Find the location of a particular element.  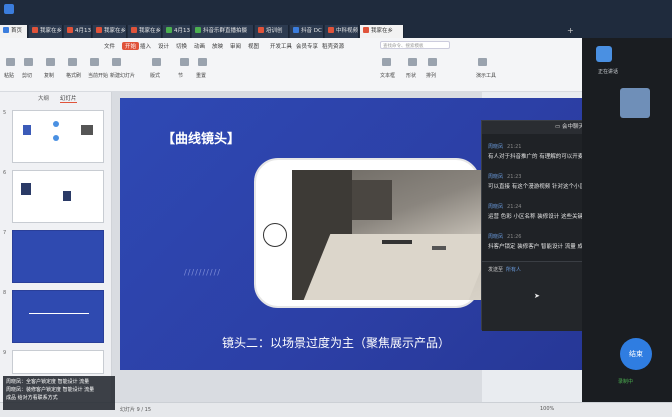

slide-counter: 幻灯片 9 / 15 is located at coordinates (135, 410).